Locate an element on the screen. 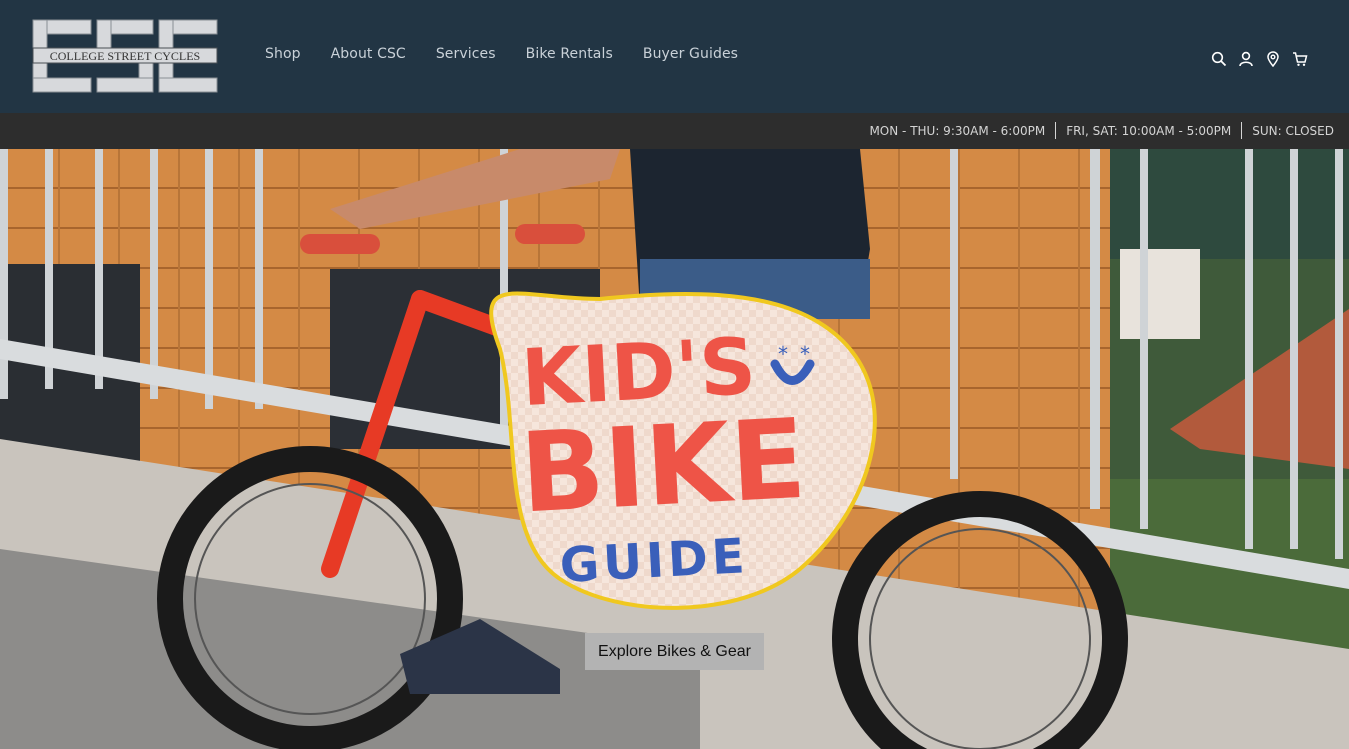 This screenshot has height=749, width=1349. cart-icon is located at coordinates (1300, 59).